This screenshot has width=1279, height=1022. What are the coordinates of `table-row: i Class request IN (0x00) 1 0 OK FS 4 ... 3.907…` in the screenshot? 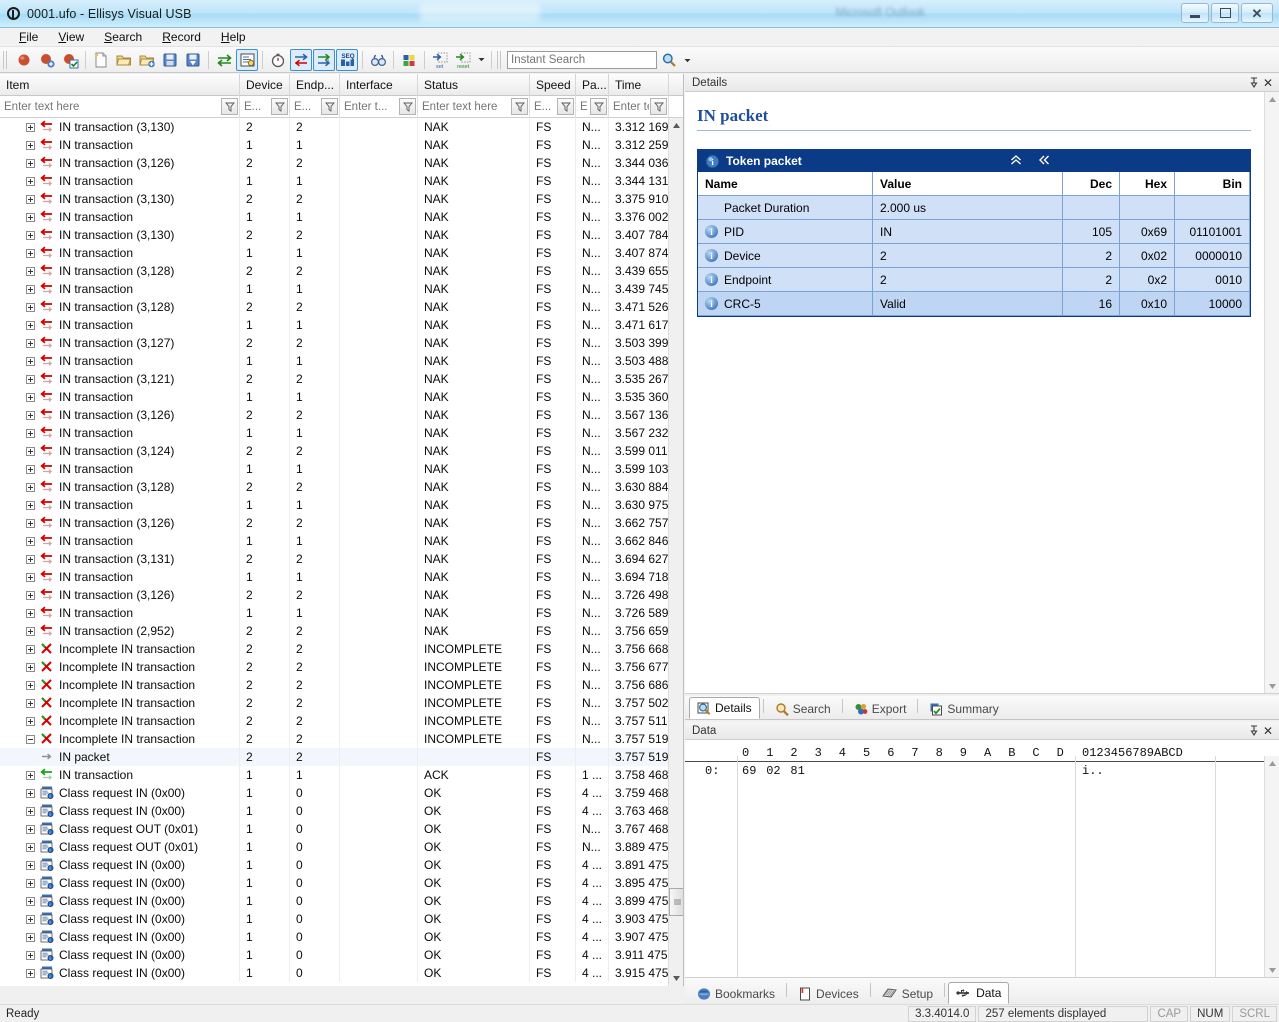 It's located at (341, 937).